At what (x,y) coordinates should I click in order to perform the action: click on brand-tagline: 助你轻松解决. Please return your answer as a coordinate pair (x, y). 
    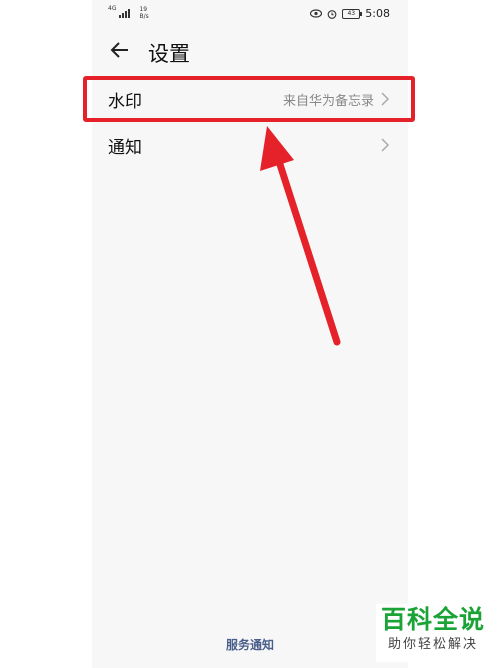
    Looking at the image, I should click on (432, 644).